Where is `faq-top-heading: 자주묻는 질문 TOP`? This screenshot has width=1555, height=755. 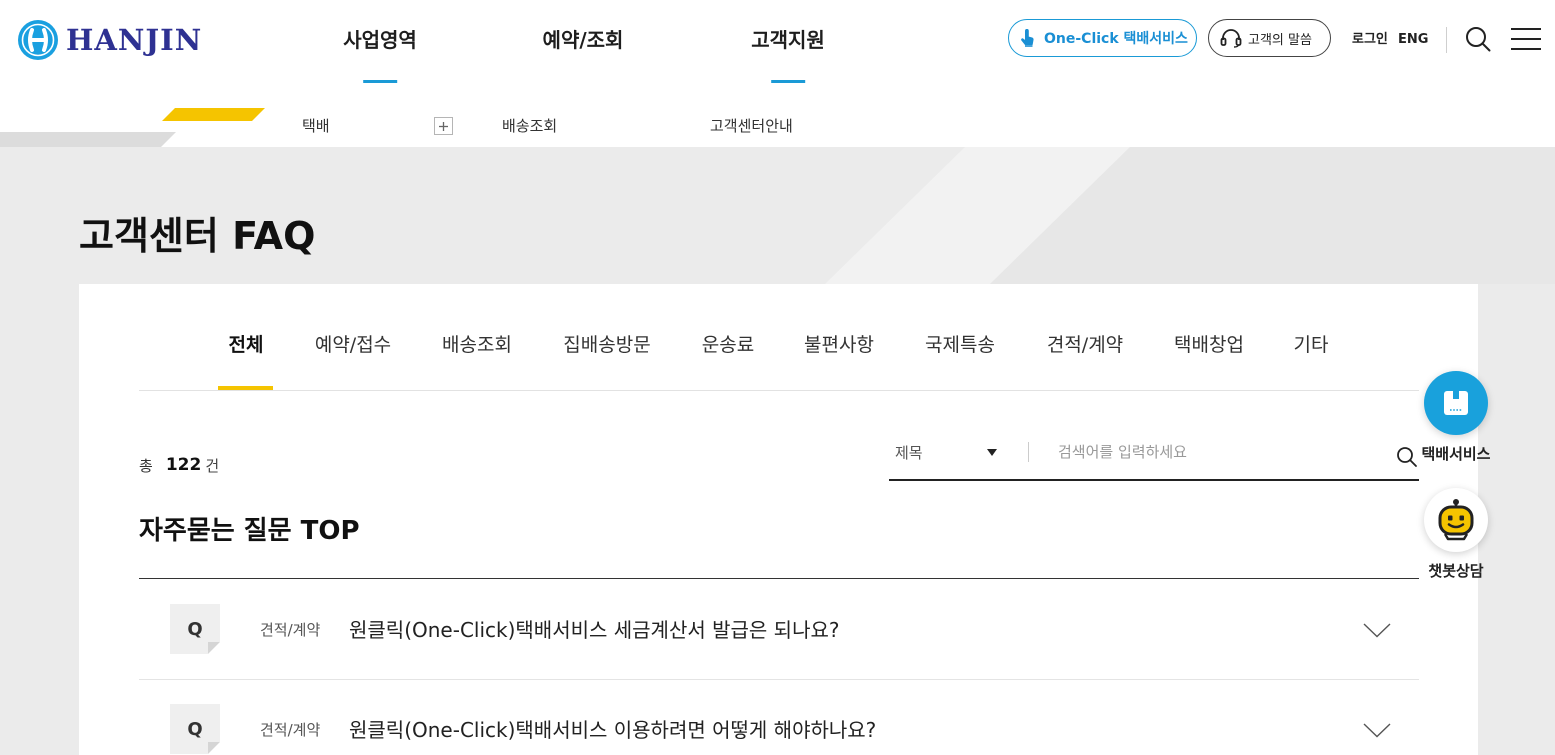
faq-top-heading: 자주묻는 질문 TOP is located at coordinates (249, 531).